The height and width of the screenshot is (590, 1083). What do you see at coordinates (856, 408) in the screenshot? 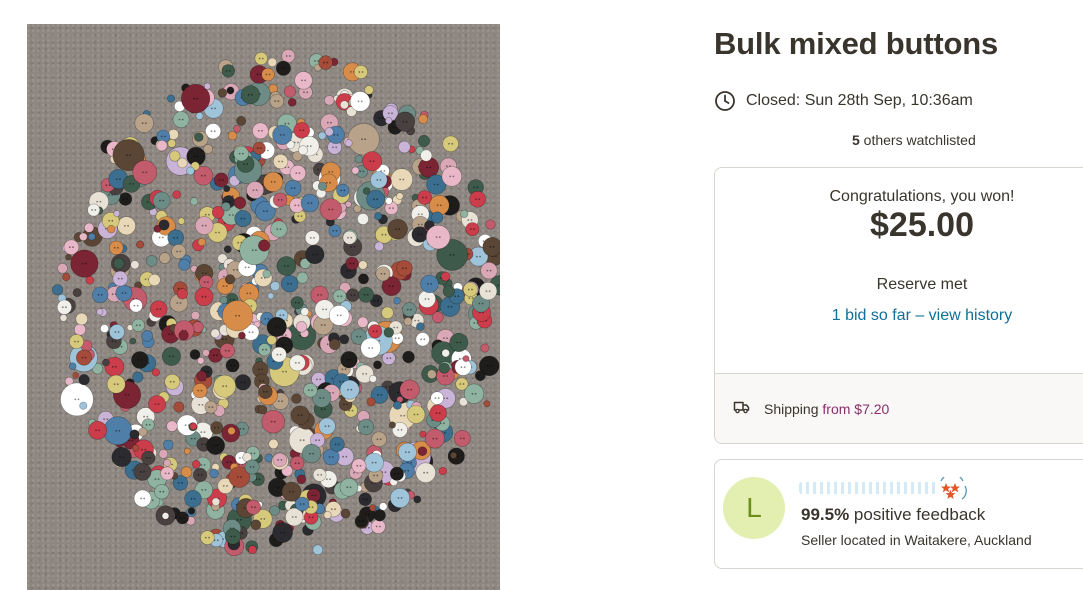
I see `shipping-price: from $7.20` at bounding box center [856, 408].